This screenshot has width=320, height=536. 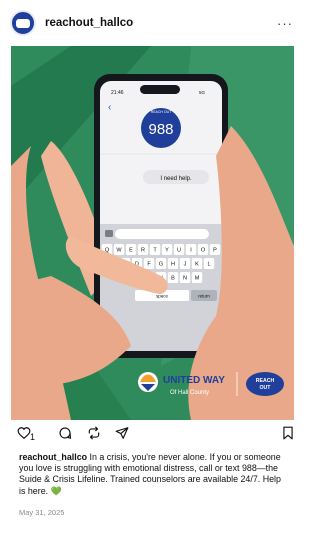 I want to click on return-key: return, so click(x=204, y=296).